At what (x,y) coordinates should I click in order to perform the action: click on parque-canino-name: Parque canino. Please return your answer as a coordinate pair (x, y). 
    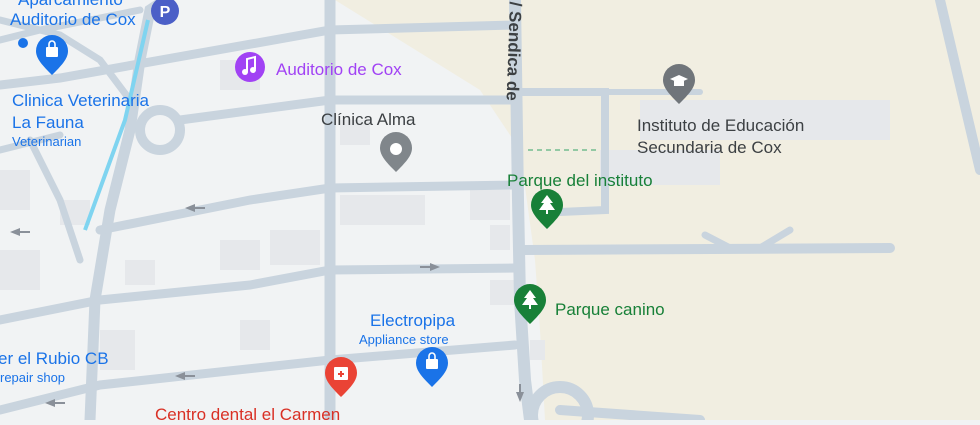
    Looking at the image, I should click on (610, 310).